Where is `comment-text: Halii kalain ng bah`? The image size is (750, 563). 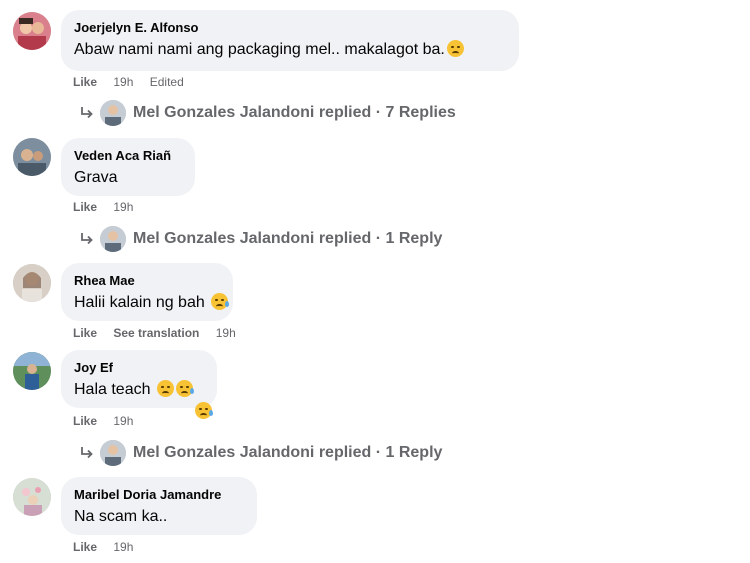
comment-text: Halii kalain ng bah is located at coordinates (152, 302).